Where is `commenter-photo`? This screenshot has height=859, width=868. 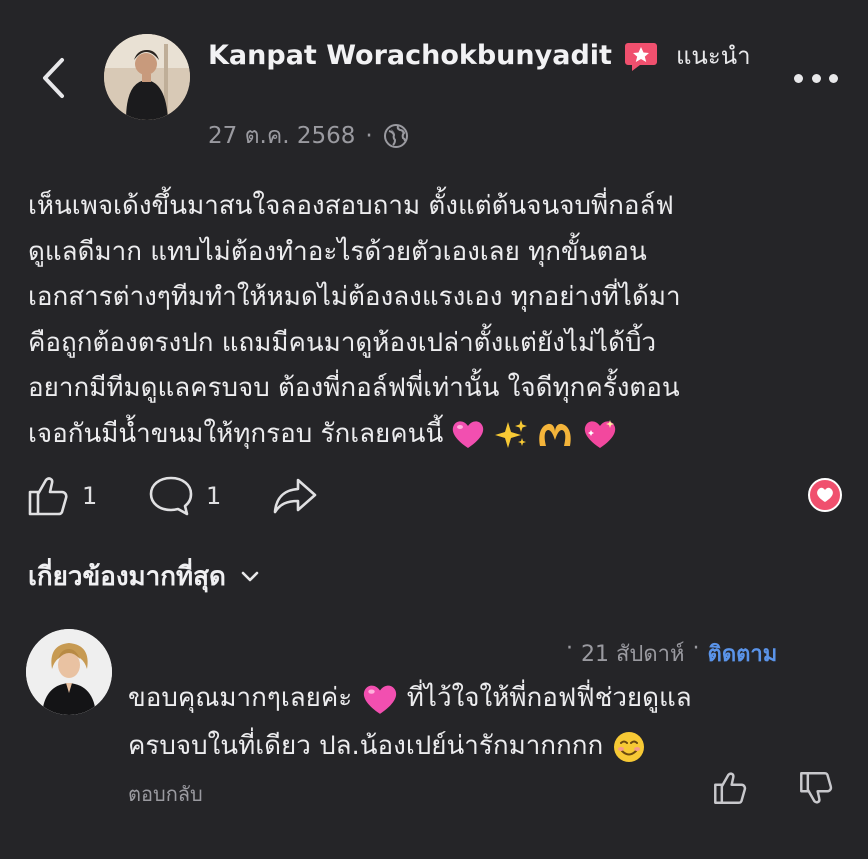
commenter-photo is located at coordinates (69, 672).